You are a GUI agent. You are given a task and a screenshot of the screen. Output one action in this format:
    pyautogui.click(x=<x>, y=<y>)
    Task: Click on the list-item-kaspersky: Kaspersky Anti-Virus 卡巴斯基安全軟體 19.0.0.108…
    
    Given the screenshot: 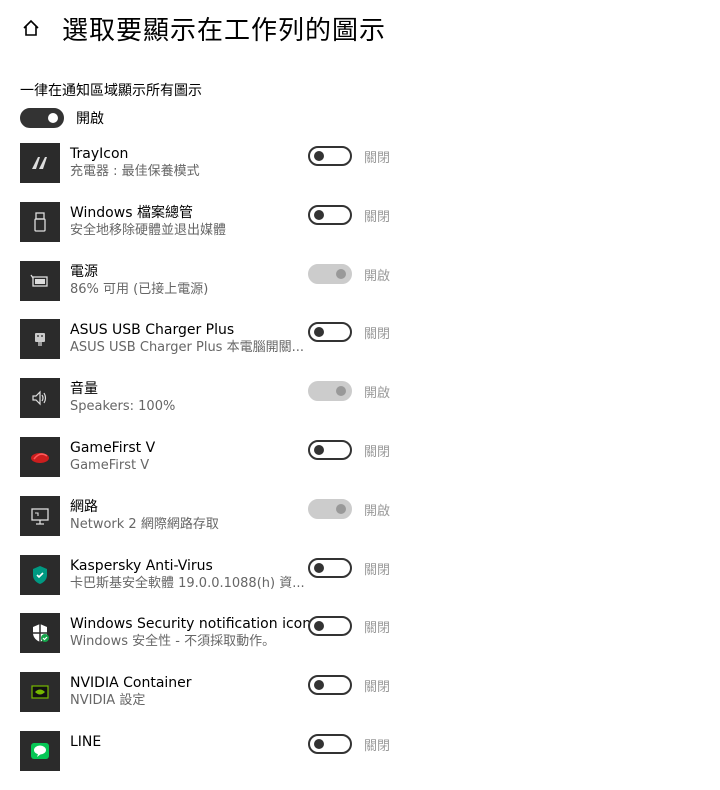 What is the action you would take?
    pyautogui.click(x=220, y=584)
    